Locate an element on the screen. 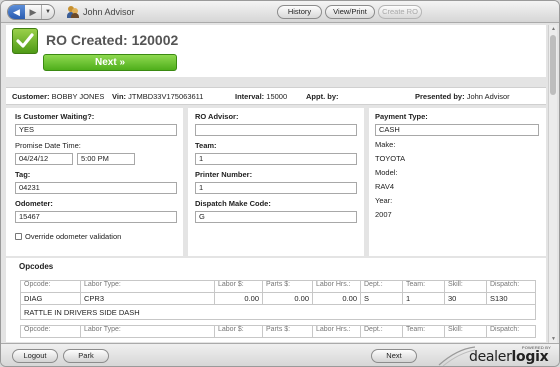 The height and width of the screenshot is (367, 560). year-value: 2007 is located at coordinates (383, 214).